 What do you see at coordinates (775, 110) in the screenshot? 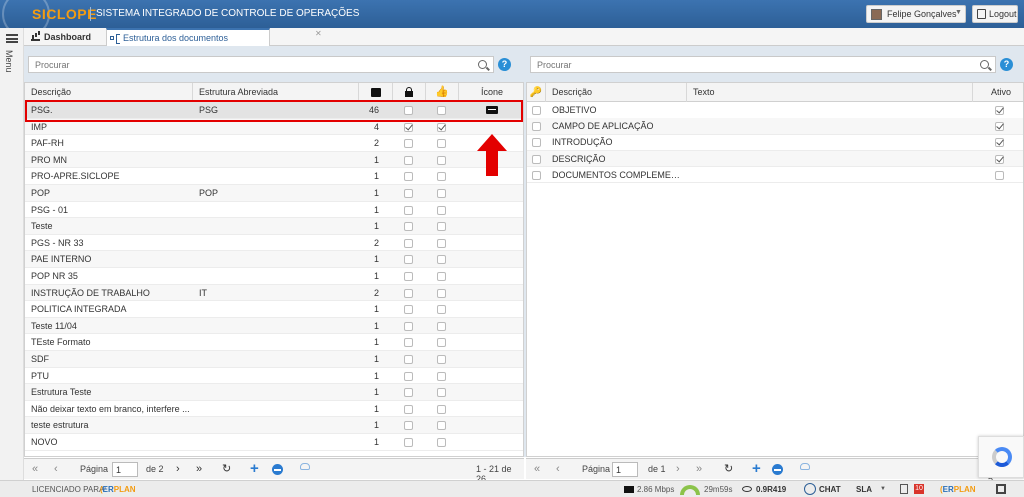
I see `table-row: OBJETIVO` at bounding box center [775, 110].